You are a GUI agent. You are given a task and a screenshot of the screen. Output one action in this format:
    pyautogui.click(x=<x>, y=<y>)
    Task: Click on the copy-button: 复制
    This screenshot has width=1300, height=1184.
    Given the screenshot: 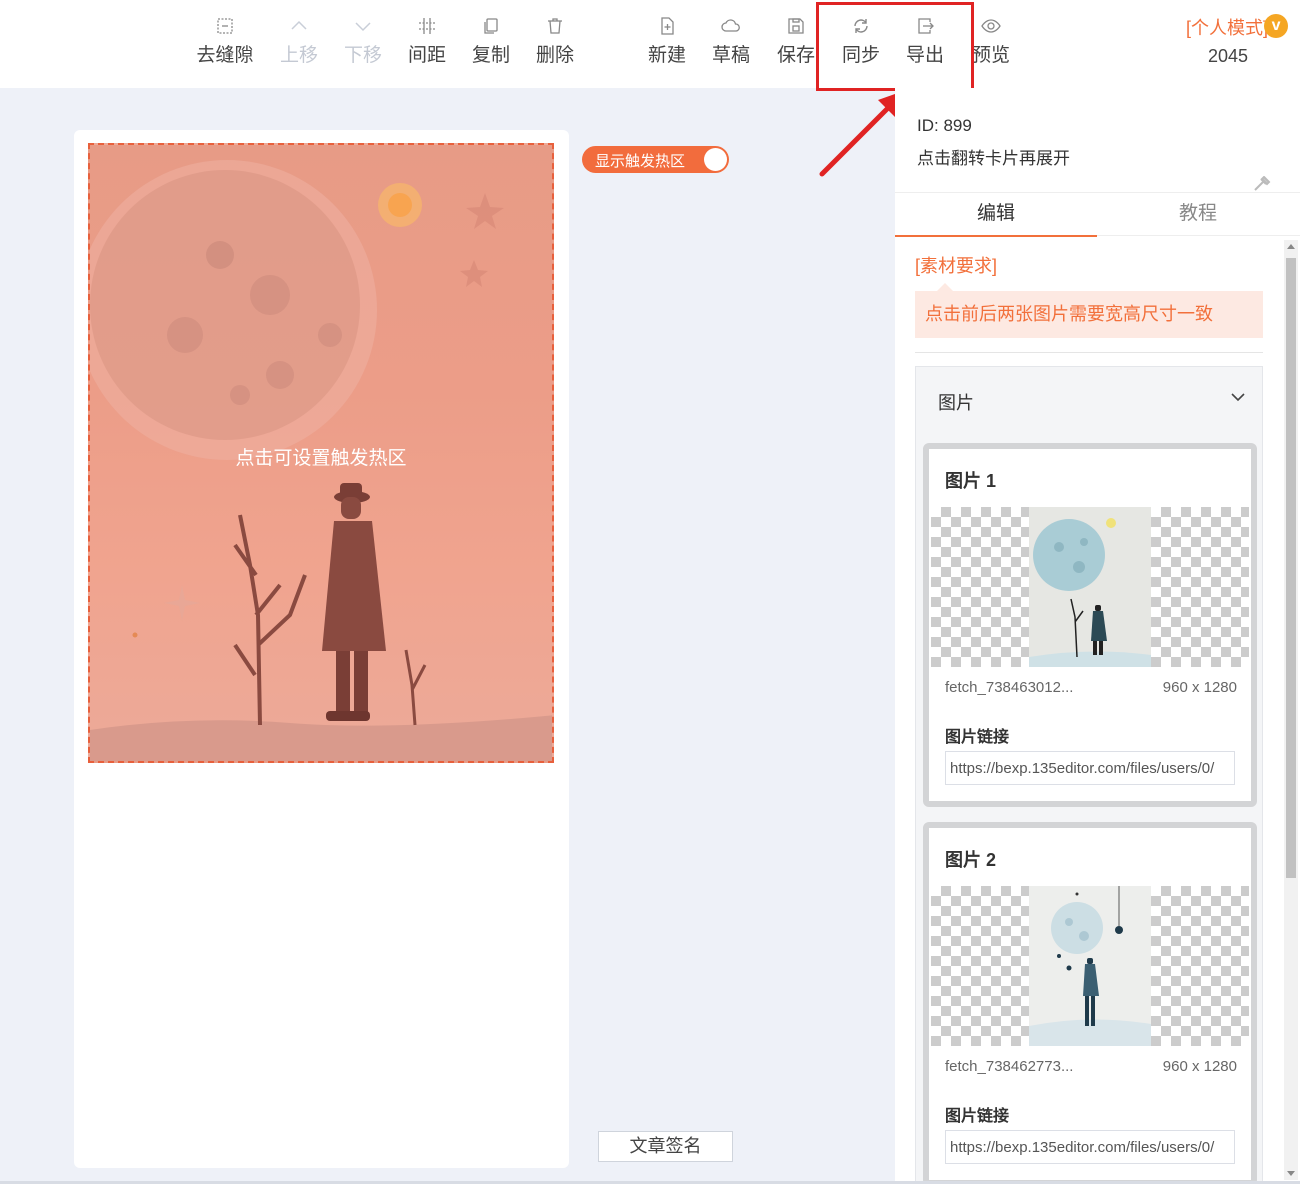 What is the action you would take?
    pyautogui.click(x=491, y=39)
    